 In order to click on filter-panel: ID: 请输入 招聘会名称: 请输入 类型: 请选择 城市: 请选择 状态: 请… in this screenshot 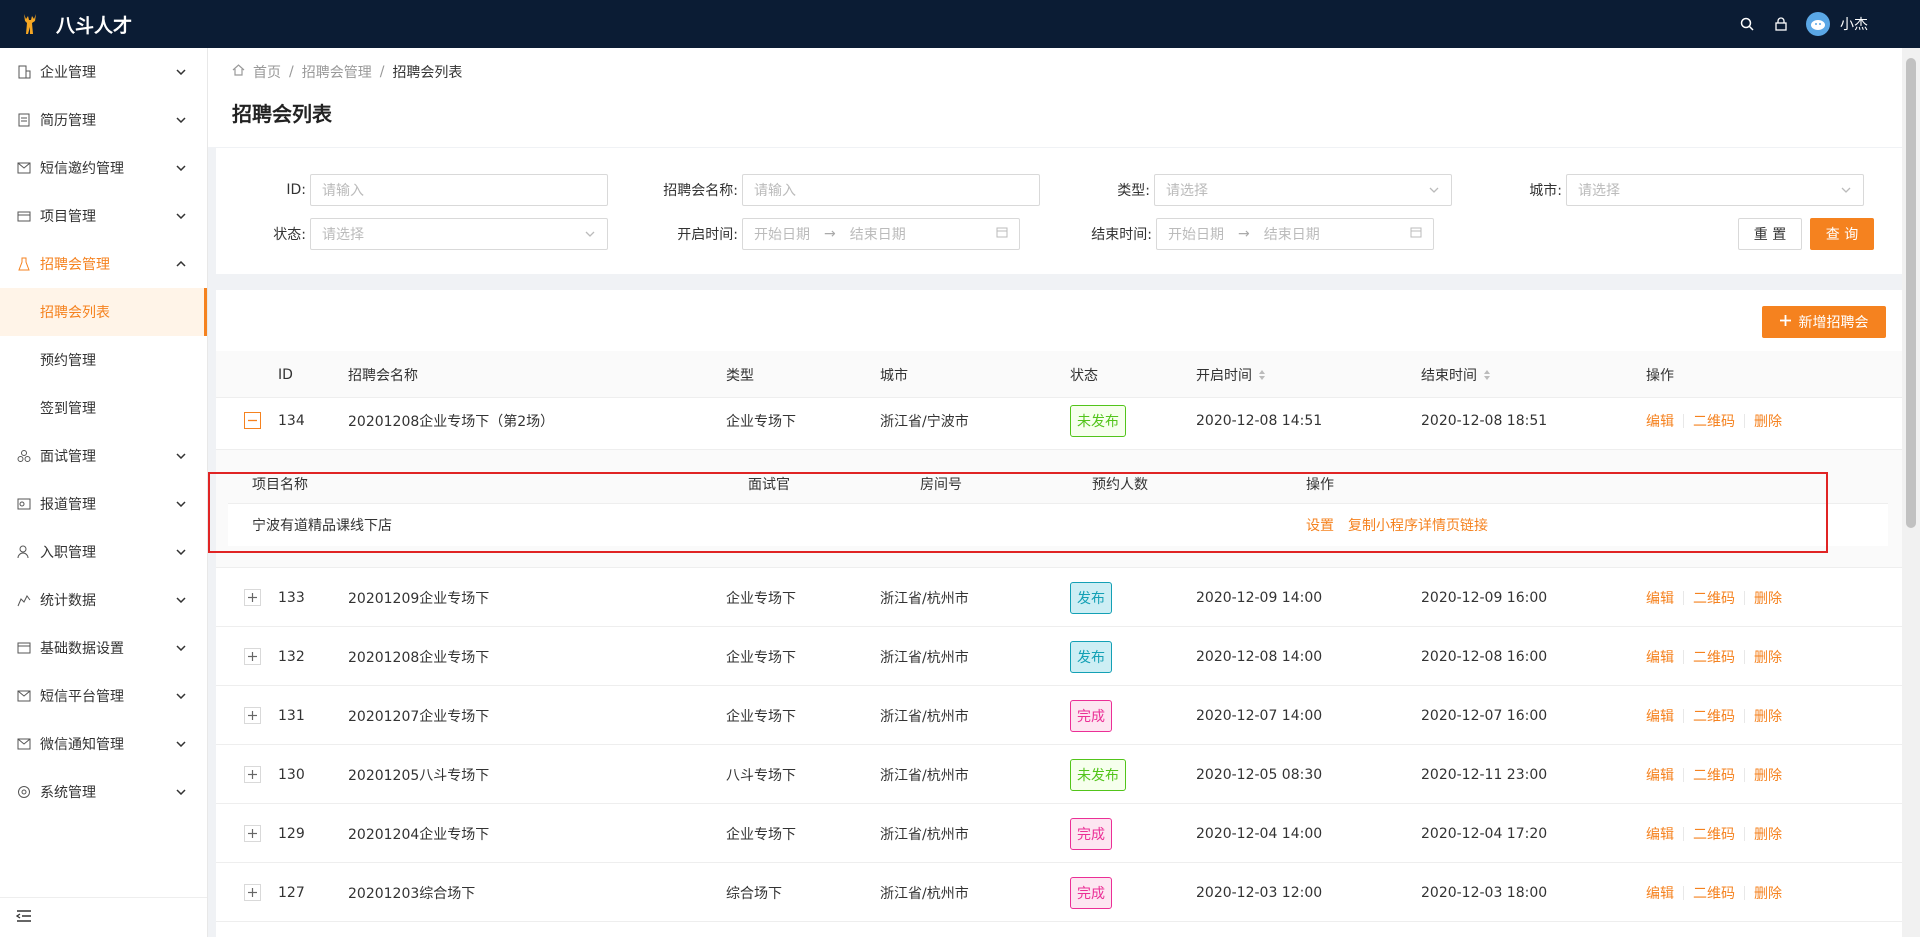, I will do `click(1059, 211)`.